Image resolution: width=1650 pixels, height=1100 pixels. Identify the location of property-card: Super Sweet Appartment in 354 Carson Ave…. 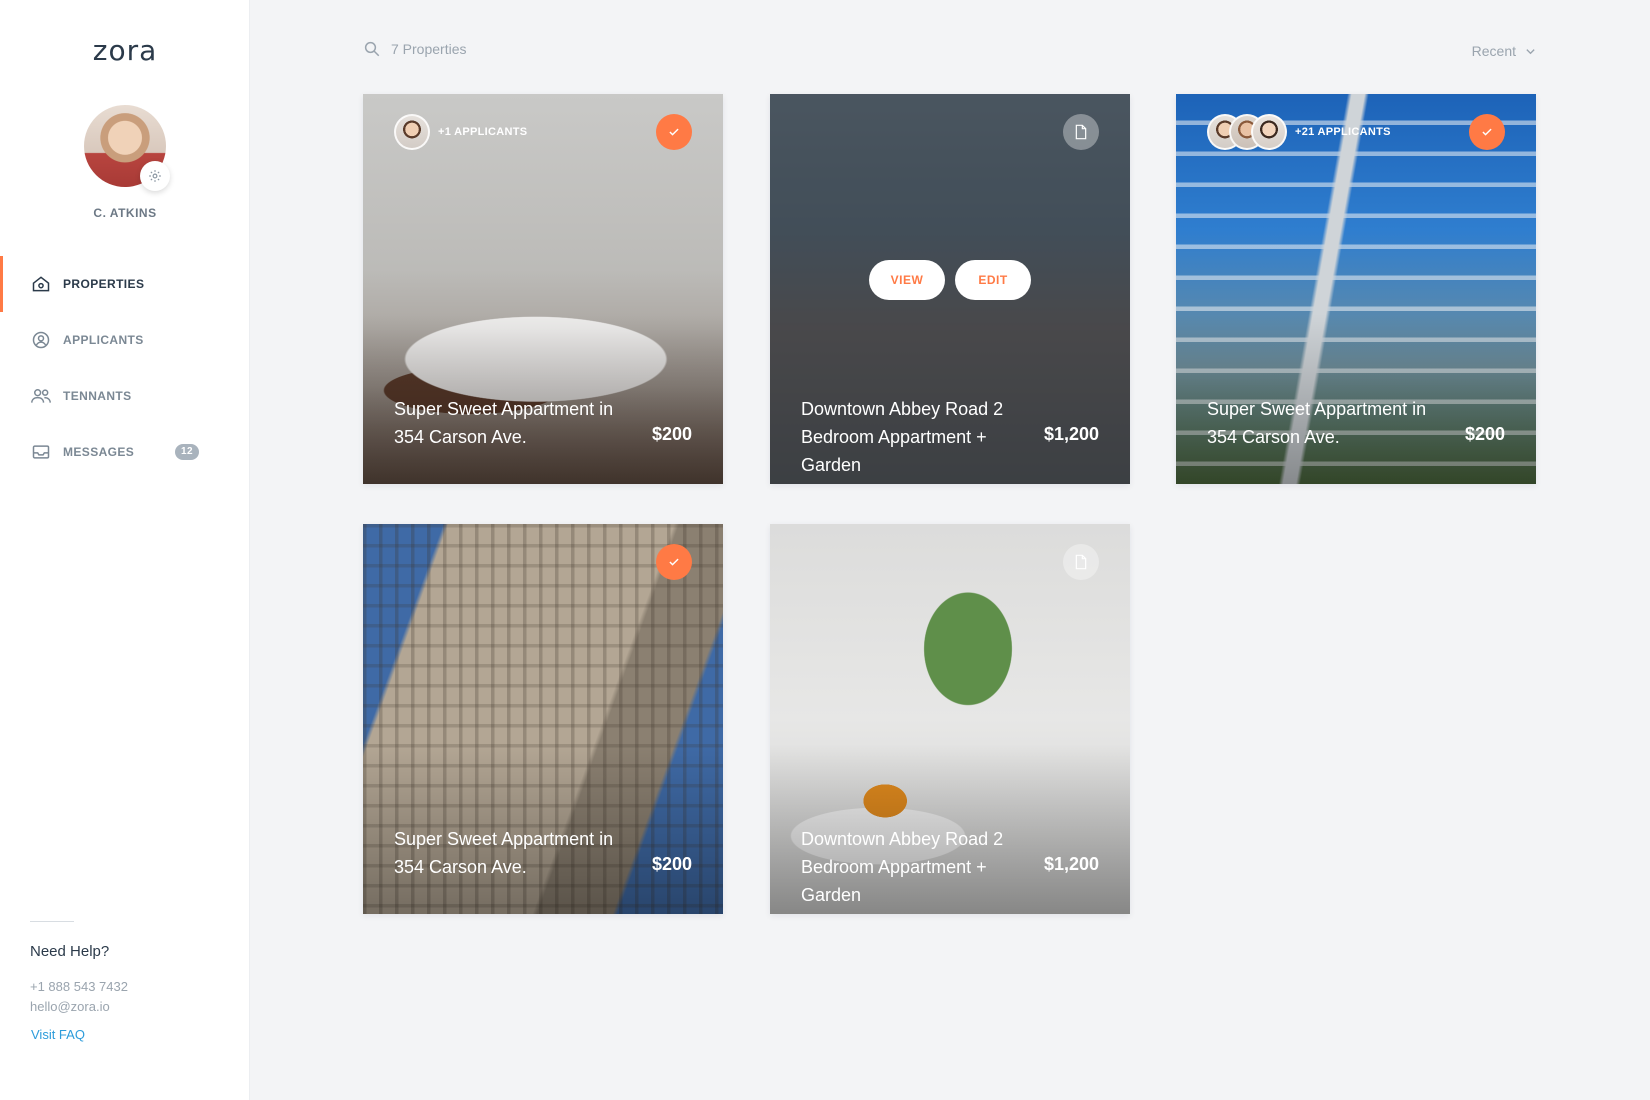
(543, 719).